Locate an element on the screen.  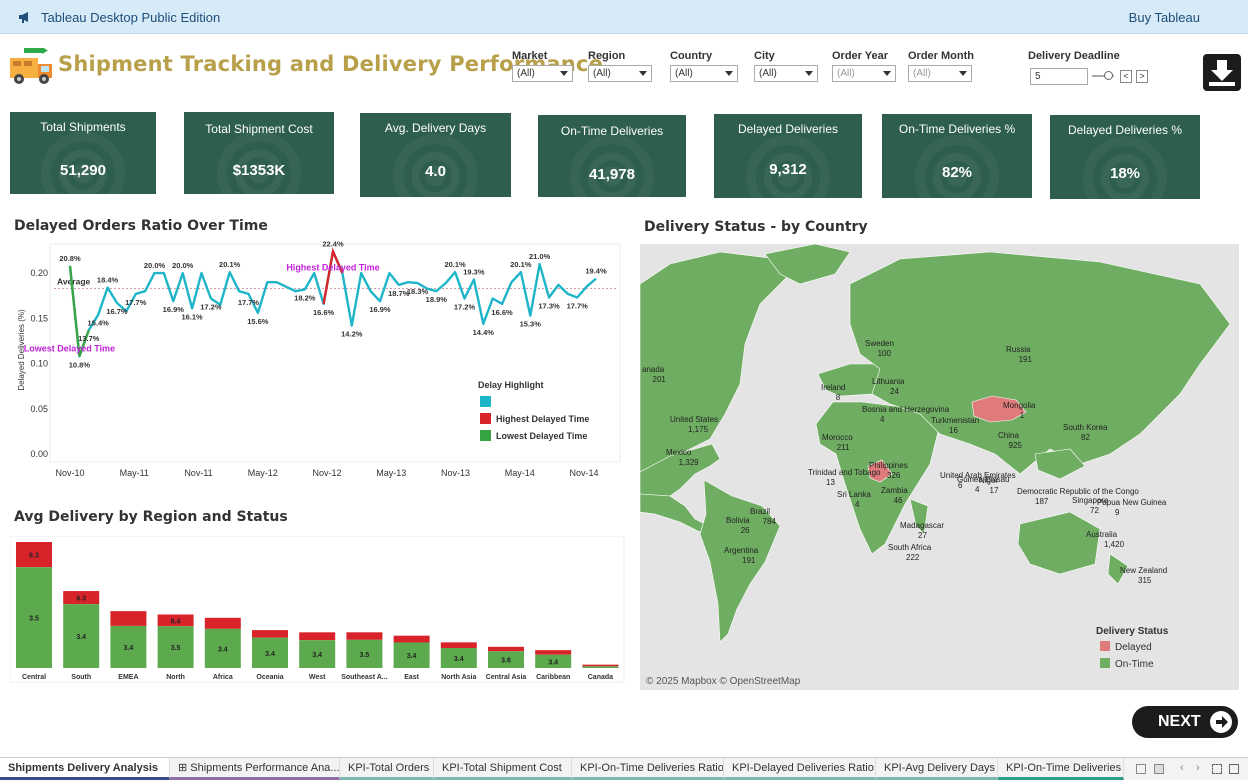
tab-kpi-on-time-deliveries: KPI-On-Time Deliveries is located at coordinates (1061, 769).